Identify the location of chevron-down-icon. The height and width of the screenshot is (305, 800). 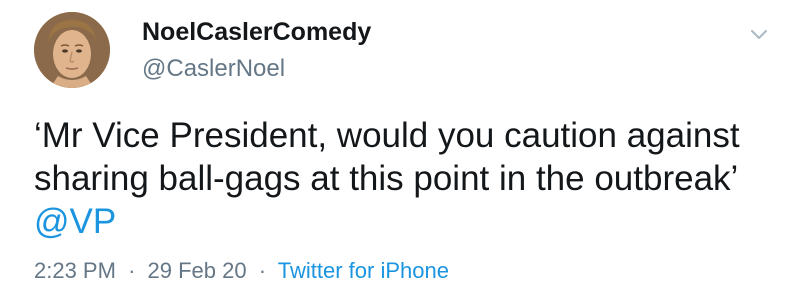
(759, 34).